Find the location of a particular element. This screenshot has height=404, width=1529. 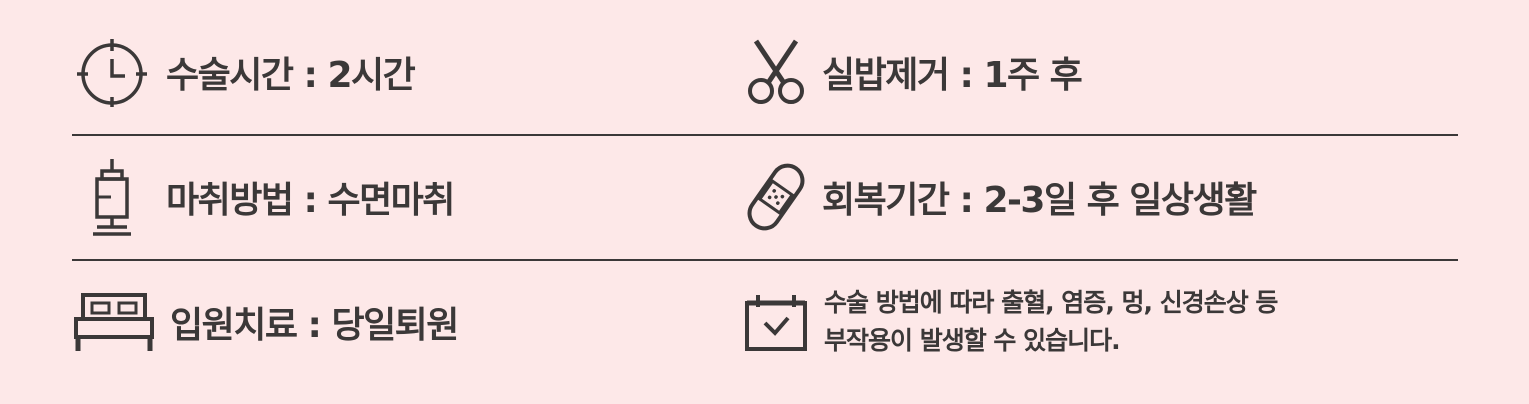

bed-icon is located at coordinates (114, 322).